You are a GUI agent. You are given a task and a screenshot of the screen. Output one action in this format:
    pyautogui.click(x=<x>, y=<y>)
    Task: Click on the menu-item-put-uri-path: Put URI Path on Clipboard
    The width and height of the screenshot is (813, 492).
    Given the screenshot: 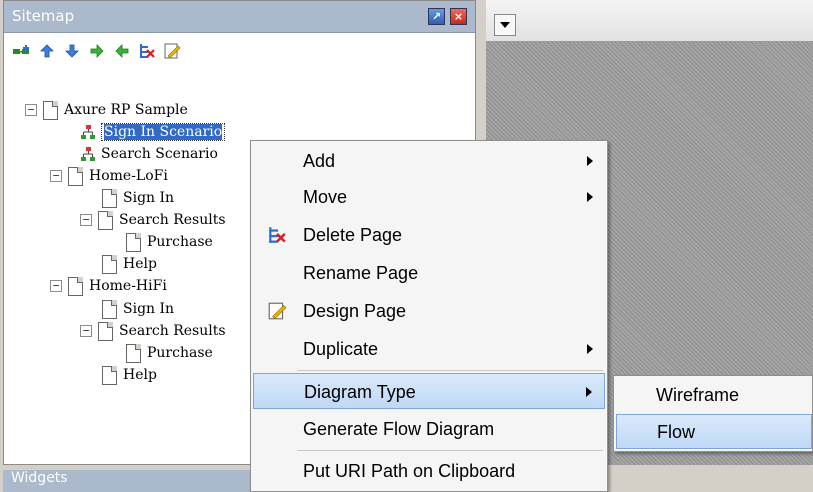 What is the action you would take?
    pyautogui.click(x=429, y=471)
    